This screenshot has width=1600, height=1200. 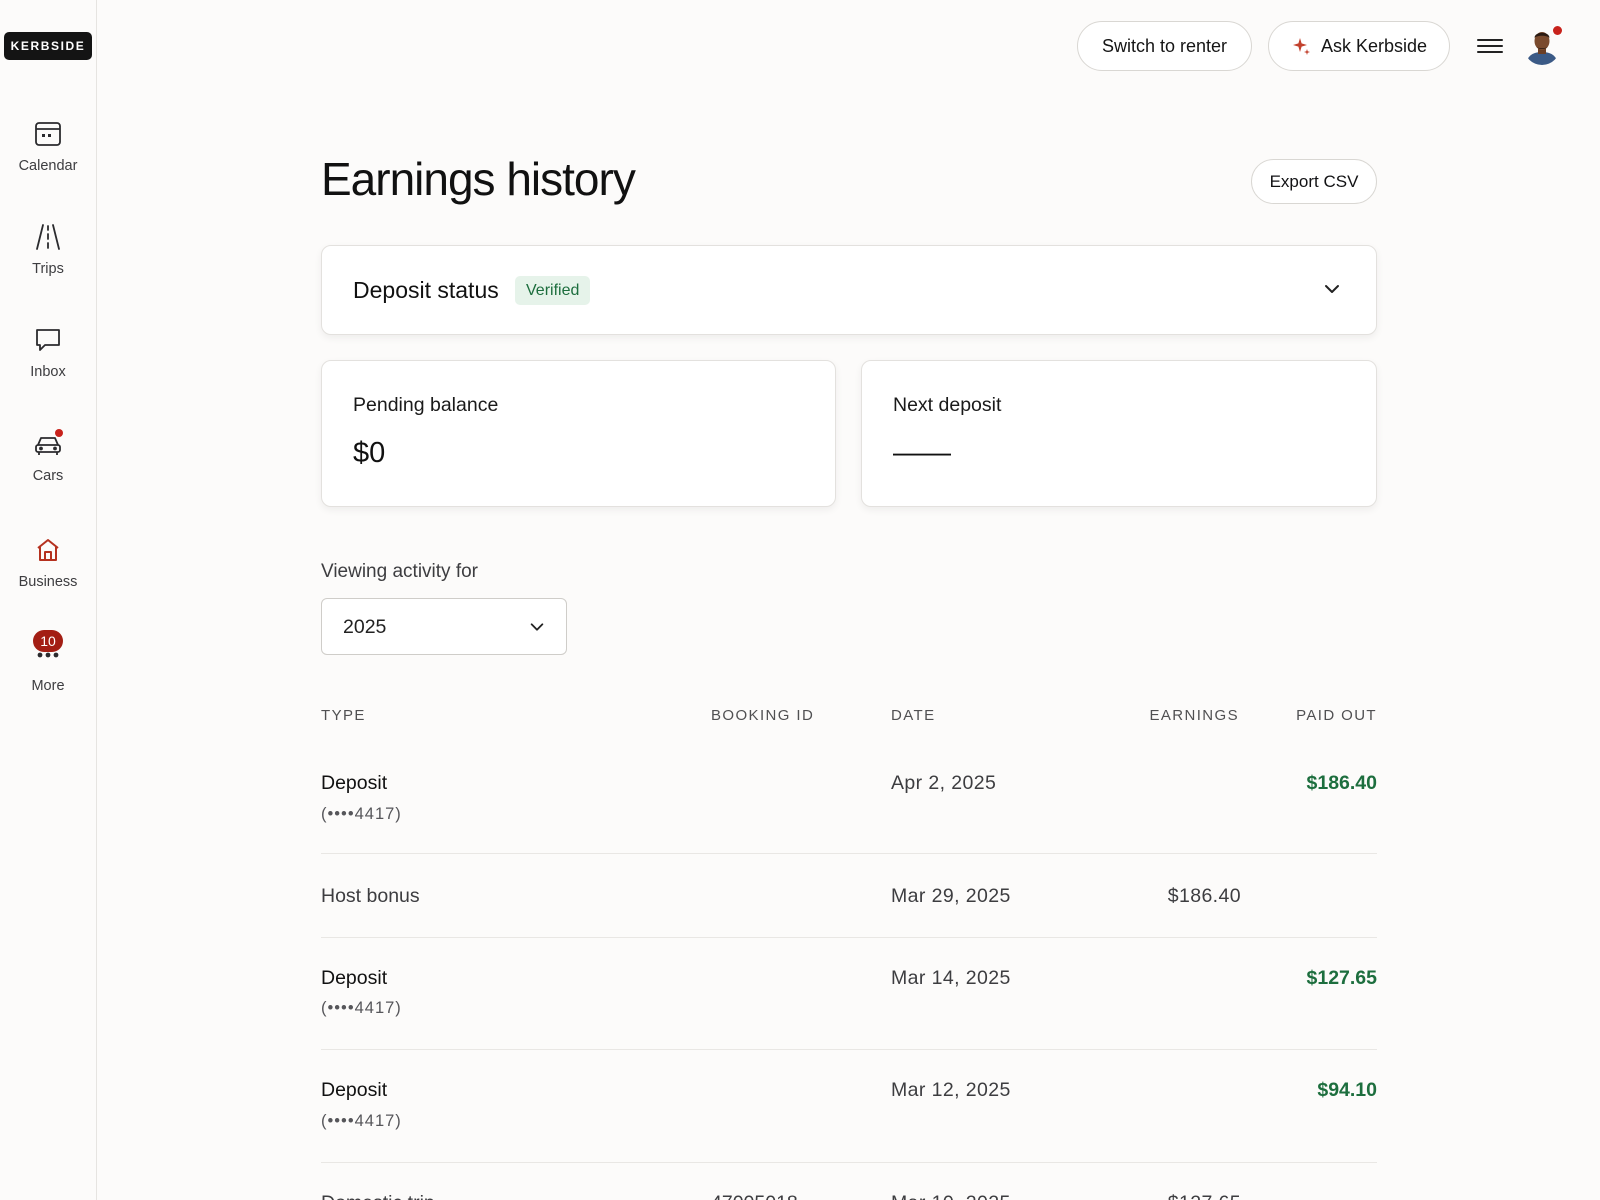 I want to click on deposit-status-card: Deposit status Verified, so click(x=849, y=290).